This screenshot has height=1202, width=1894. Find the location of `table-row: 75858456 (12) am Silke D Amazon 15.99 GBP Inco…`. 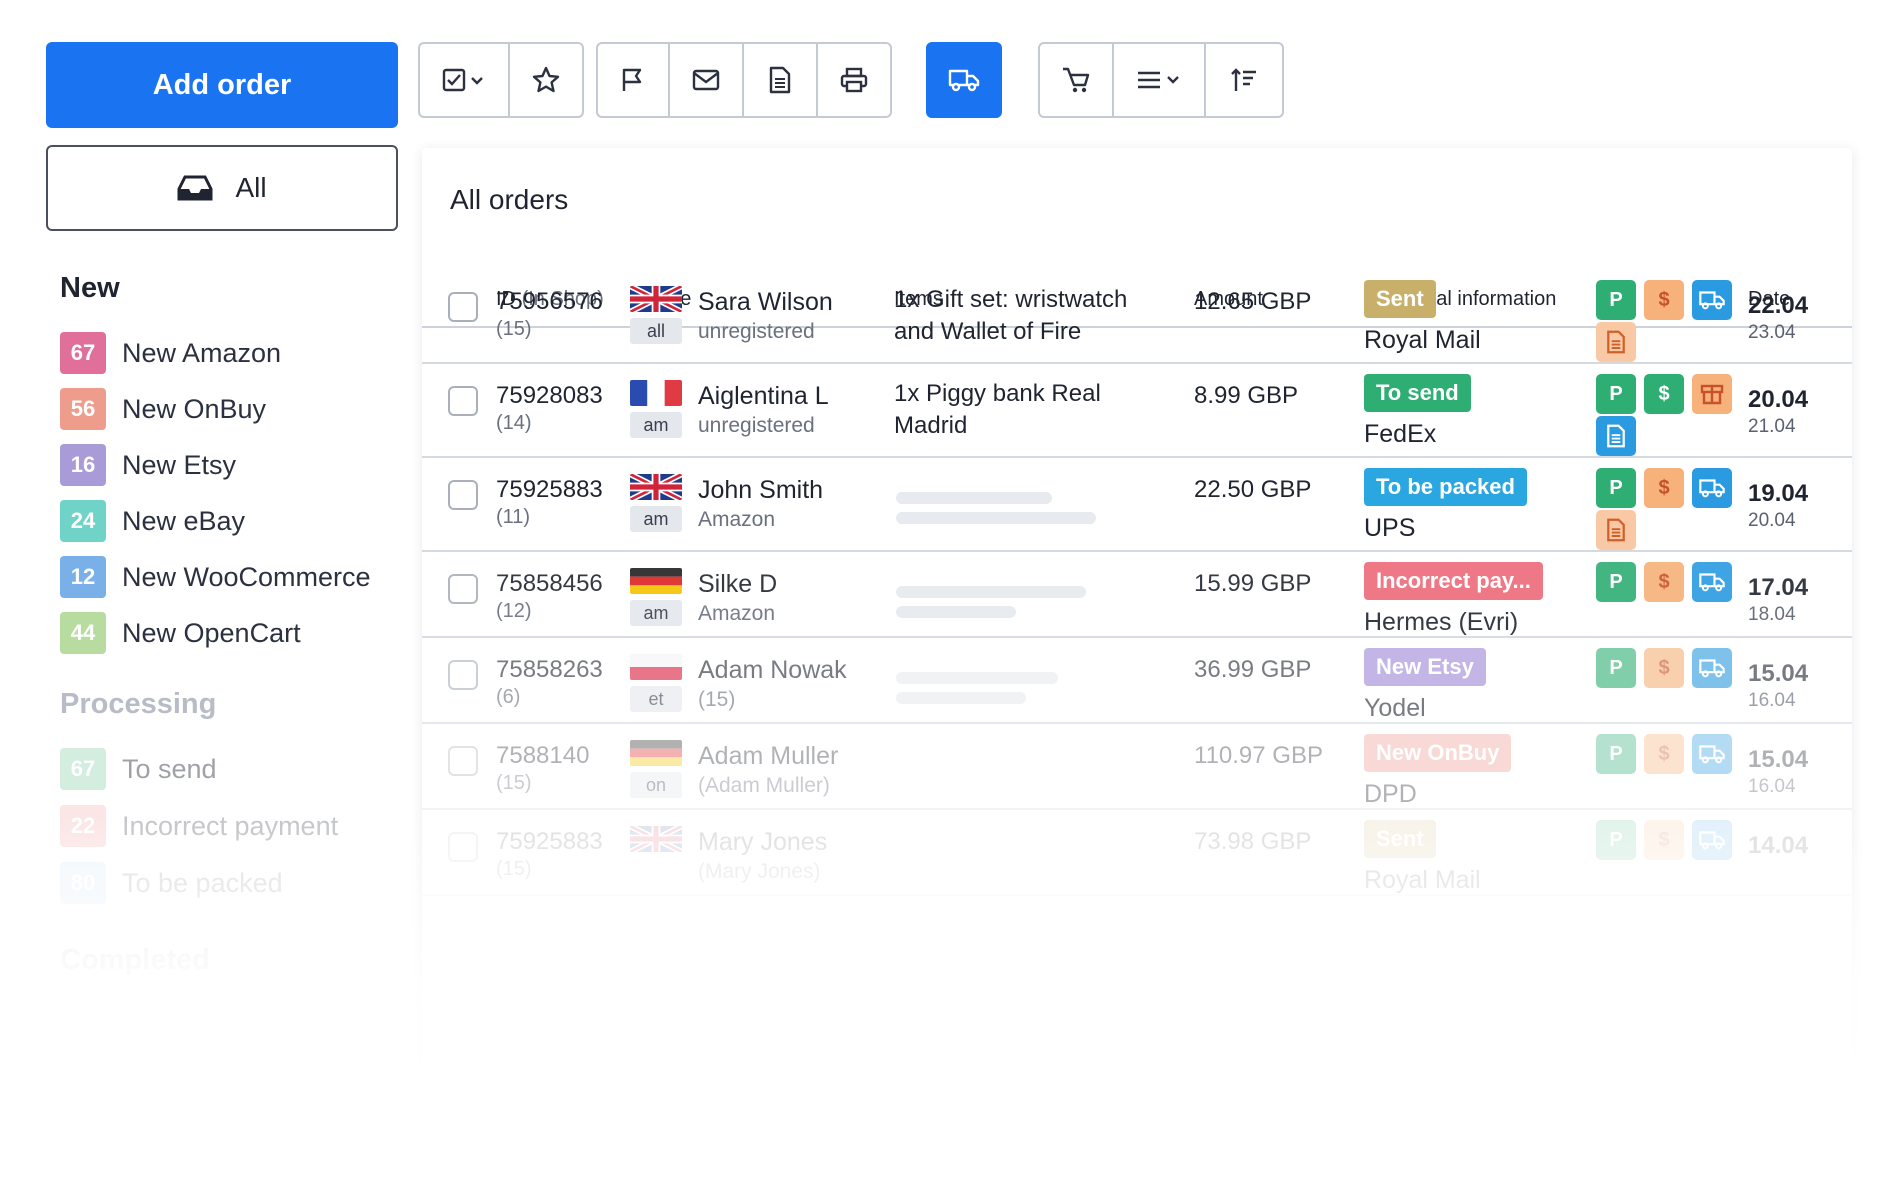

table-row: 75858456 (12) am Silke D Amazon 15.99 GBP Inco… is located at coordinates (1137, 595).